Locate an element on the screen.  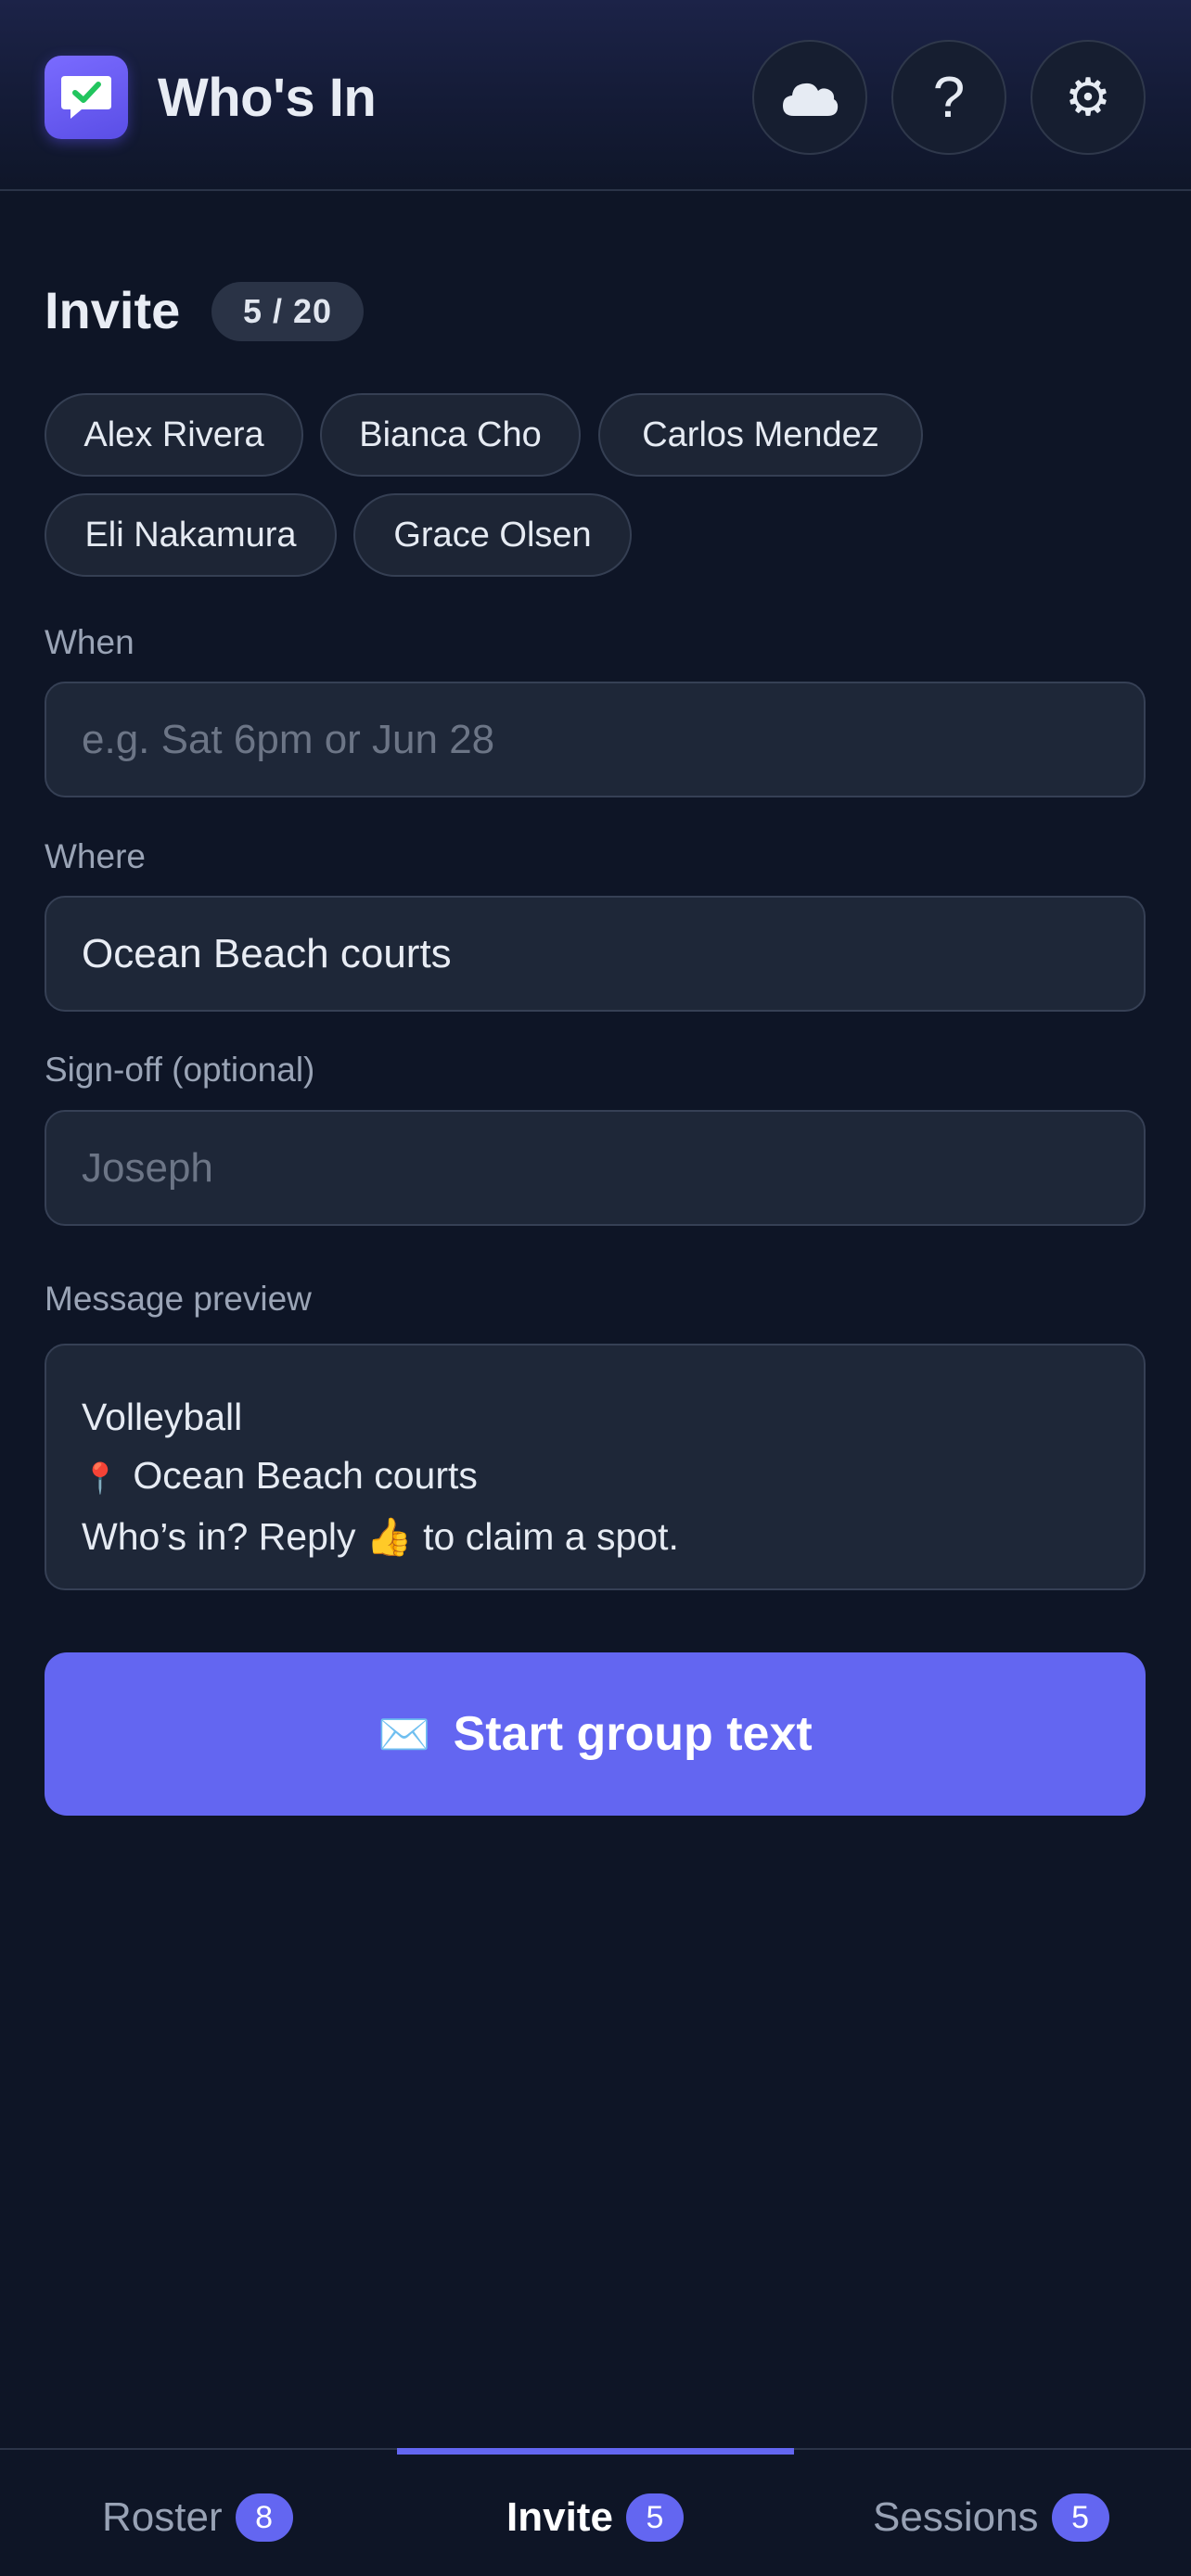
start-group-text-label: Start group text is located at coordinates (633, 1734).